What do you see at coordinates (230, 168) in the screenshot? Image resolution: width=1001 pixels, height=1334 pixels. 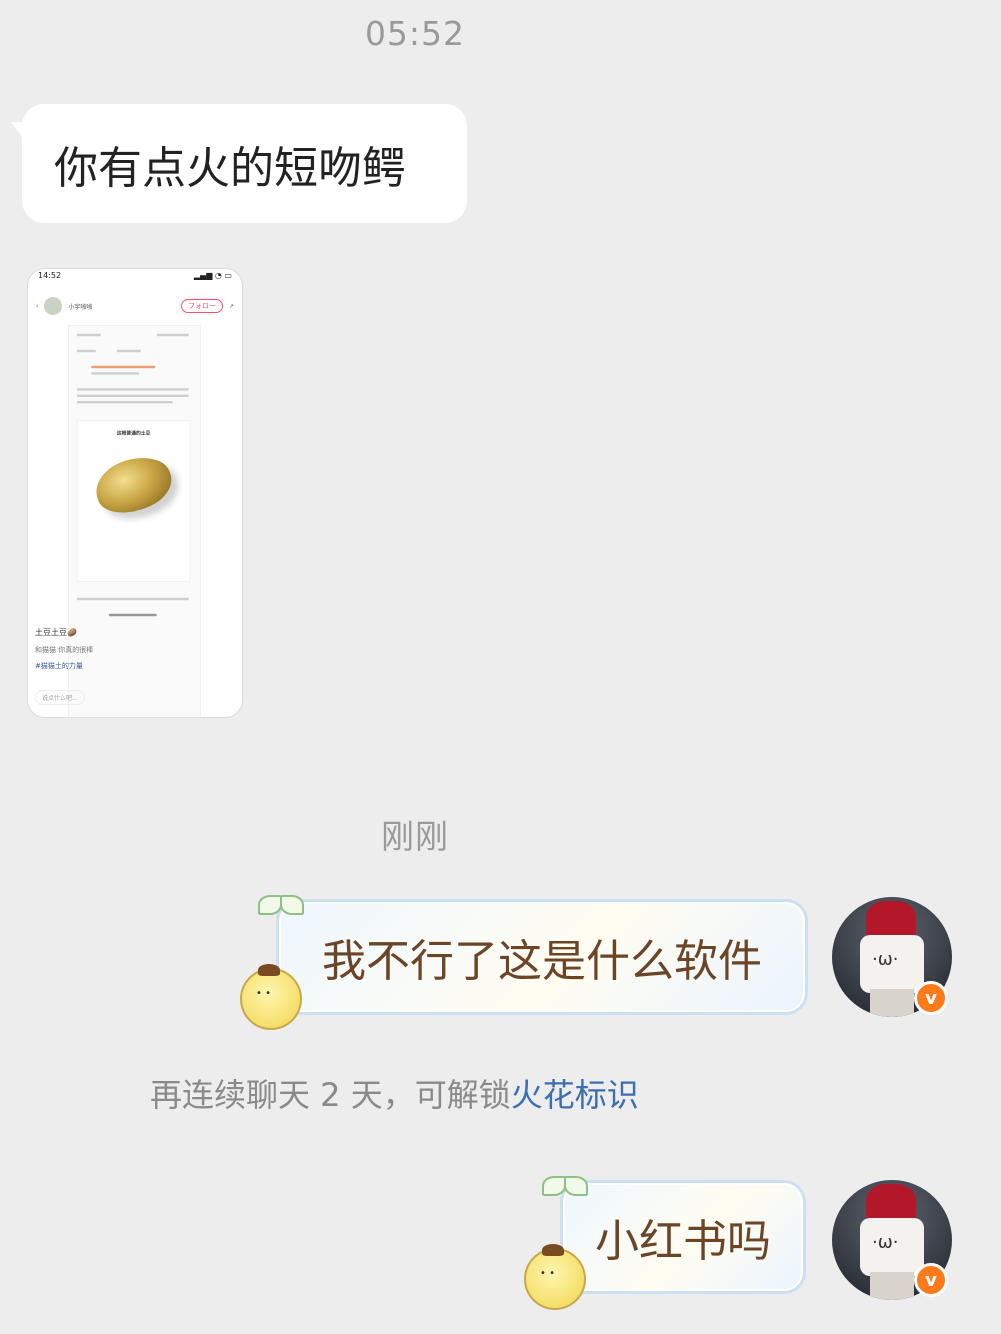 I see `incoming-message-text: 你有点火的短吻鳄` at bounding box center [230, 168].